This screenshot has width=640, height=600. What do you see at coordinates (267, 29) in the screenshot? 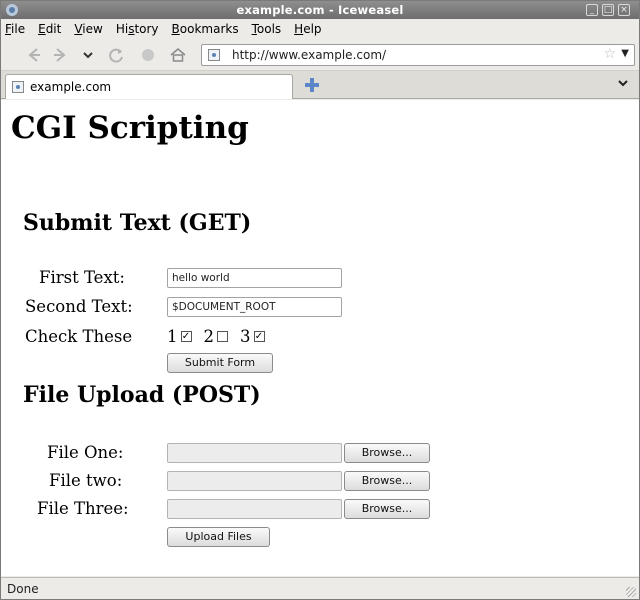
I see `menu-tools: Tools` at bounding box center [267, 29].